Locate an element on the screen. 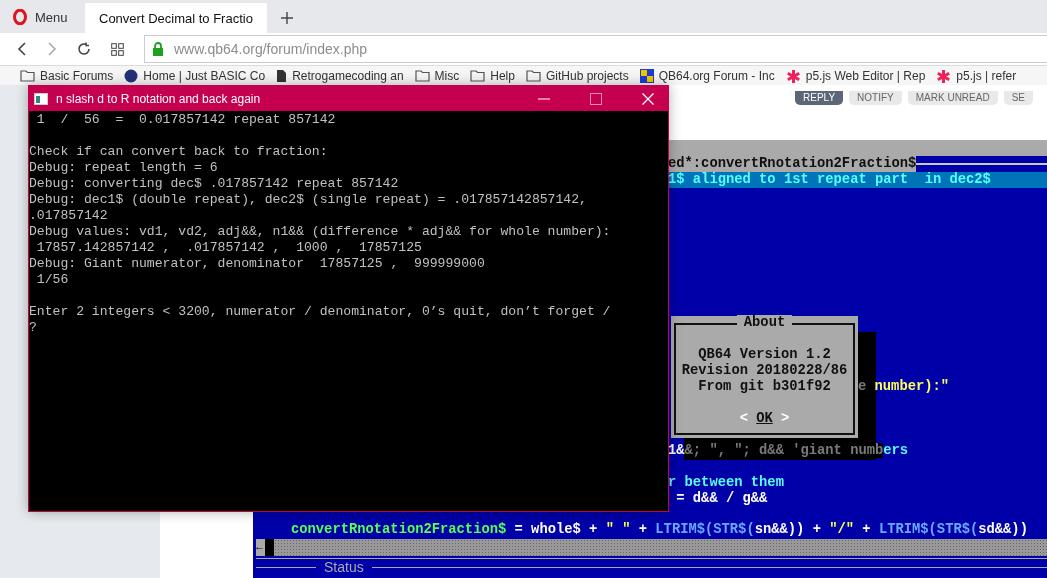 The image size is (1047, 578). console-app-icon is located at coordinates (41, 98).